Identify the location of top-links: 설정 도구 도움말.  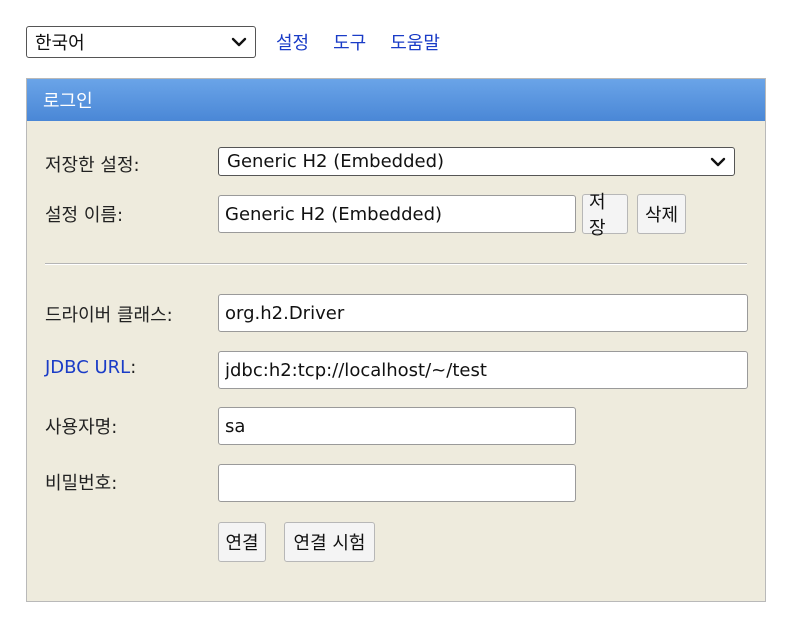
(370, 42).